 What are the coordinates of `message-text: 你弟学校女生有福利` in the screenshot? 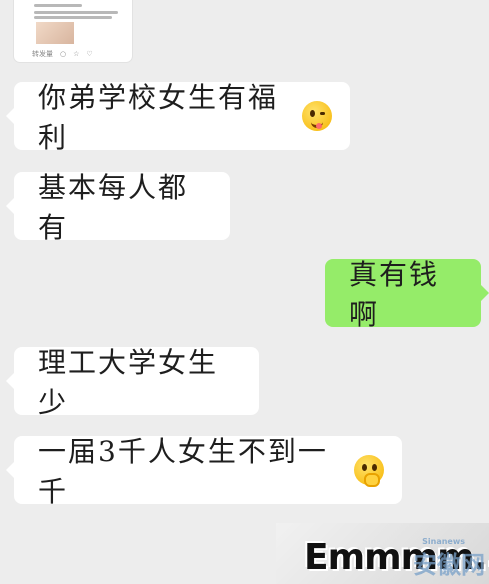 It's located at (158, 117).